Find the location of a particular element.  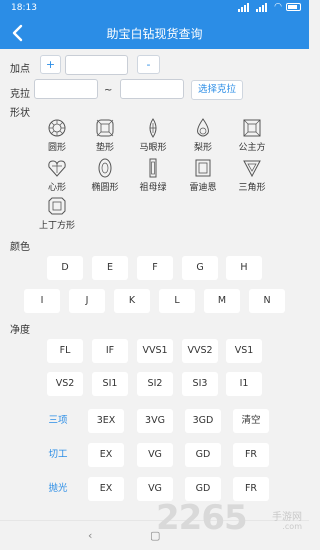

shape-section-label: 形状 is located at coordinates (20, 113).